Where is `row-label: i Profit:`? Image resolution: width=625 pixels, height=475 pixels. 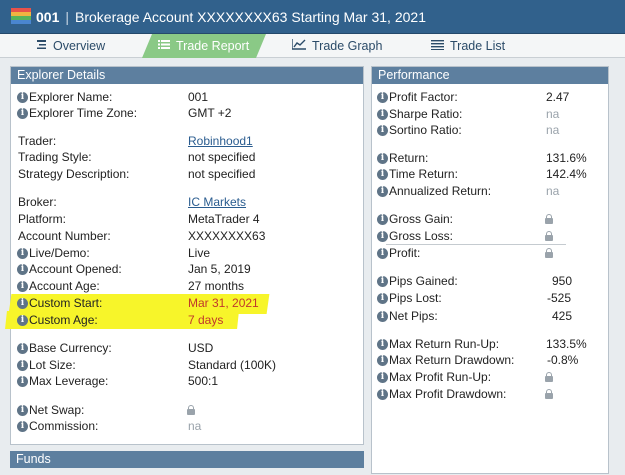
row-label: i Profit: is located at coordinates (398, 253).